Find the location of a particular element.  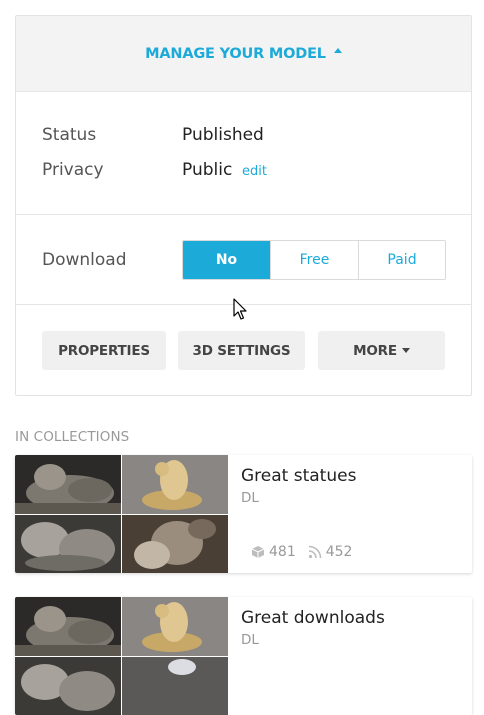

more-button: MORE is located at coordinates (381, 350).